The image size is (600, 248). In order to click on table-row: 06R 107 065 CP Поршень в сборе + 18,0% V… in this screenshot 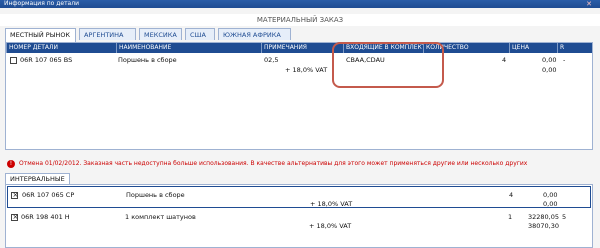, I will do `click(299, 197)`.